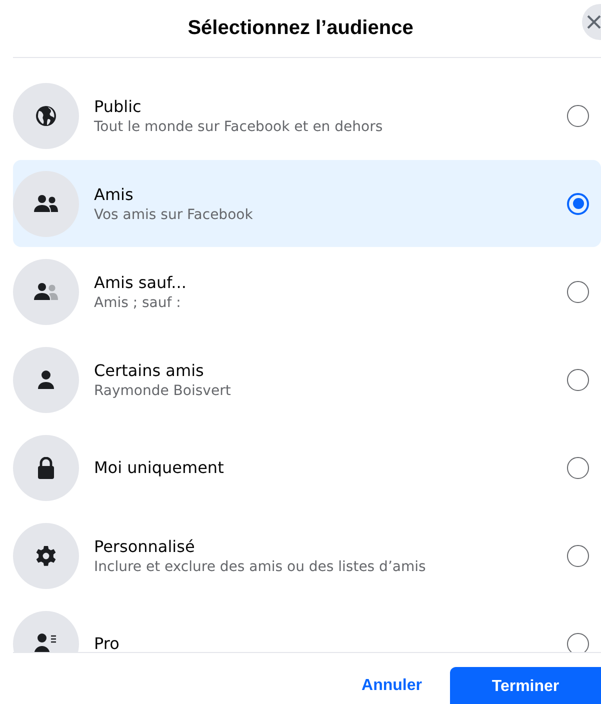 The image size is (601, 704). Describe the element at coordinates (163, 390) in the screenshot. I see `option-subtitle: Raymonde Boisvert` at that location.